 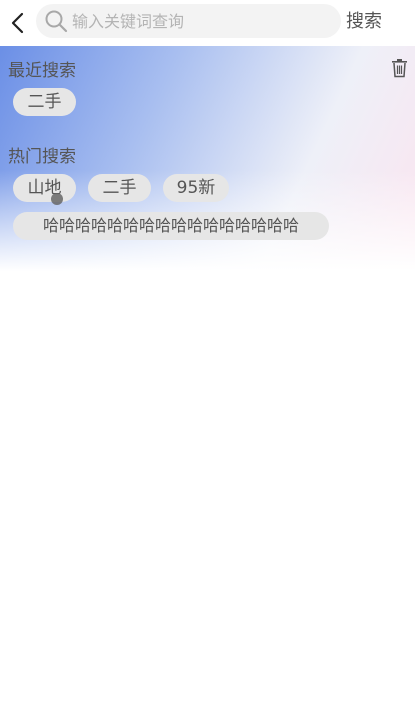 I want to click on recent-search-title: 最近搜索, so click(x=42, y=71).